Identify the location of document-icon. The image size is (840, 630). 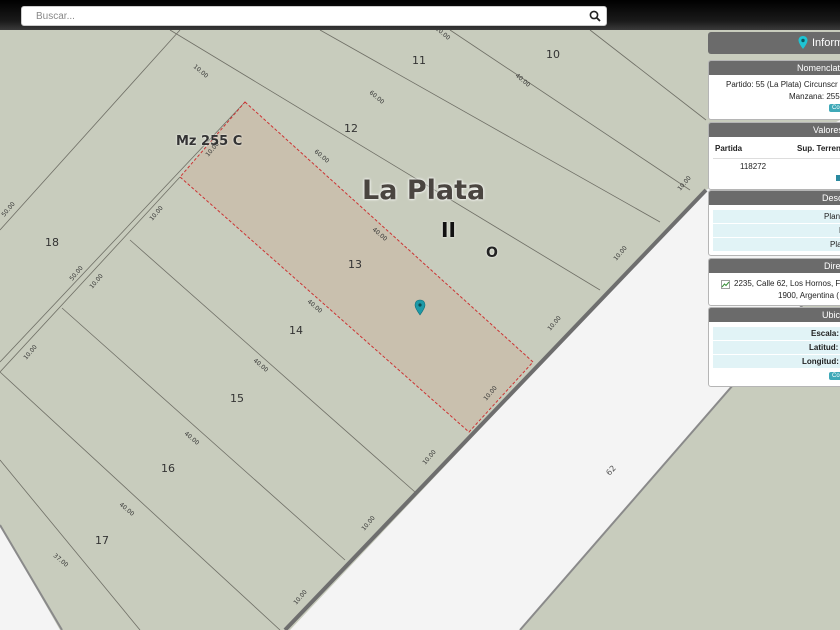
(837, 178).